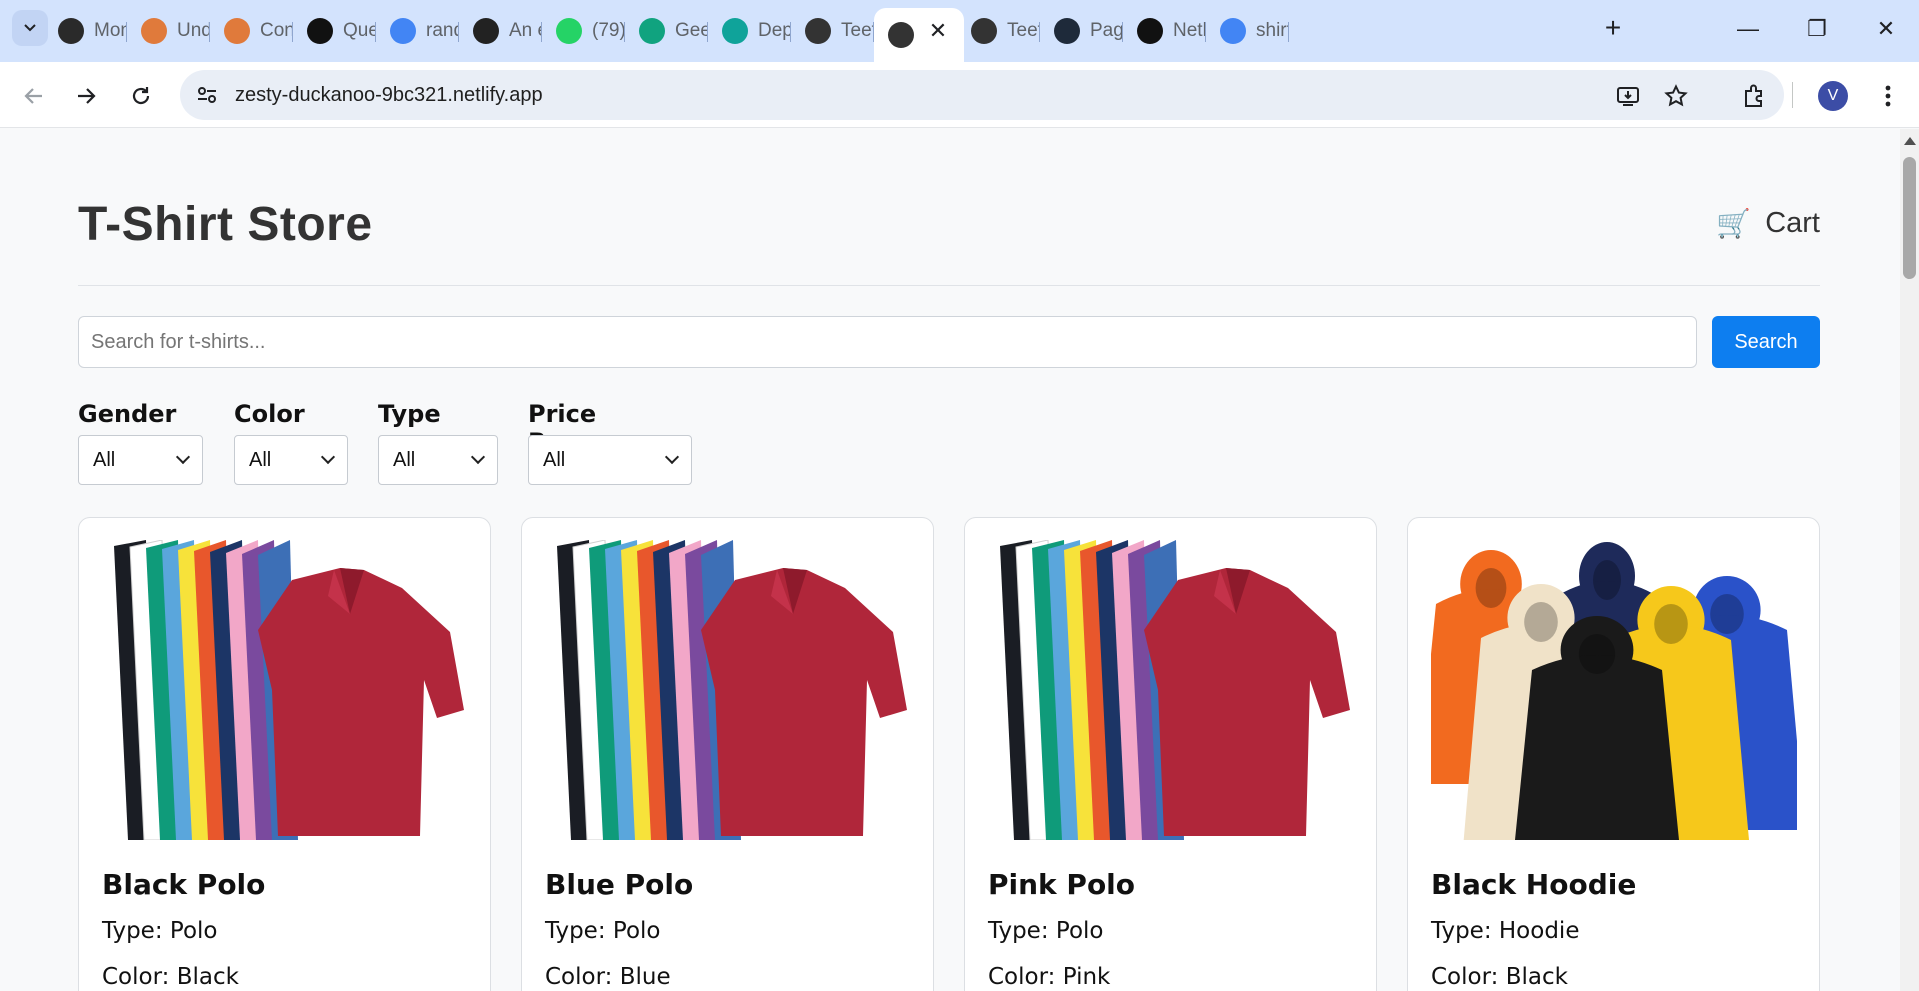 The image size is (1919, 991). What do you see at coordinates (1272, 30) in the screenshot?
I see `tab-title: shirt` at bounding box center [1272, 30].